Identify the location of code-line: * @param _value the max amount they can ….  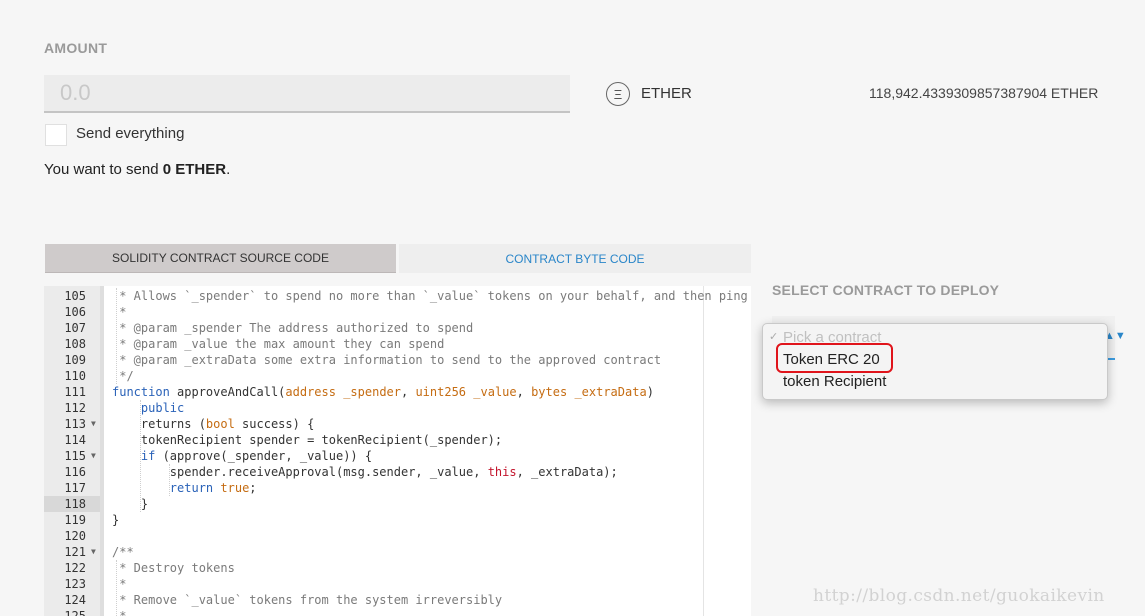
(278, 344).